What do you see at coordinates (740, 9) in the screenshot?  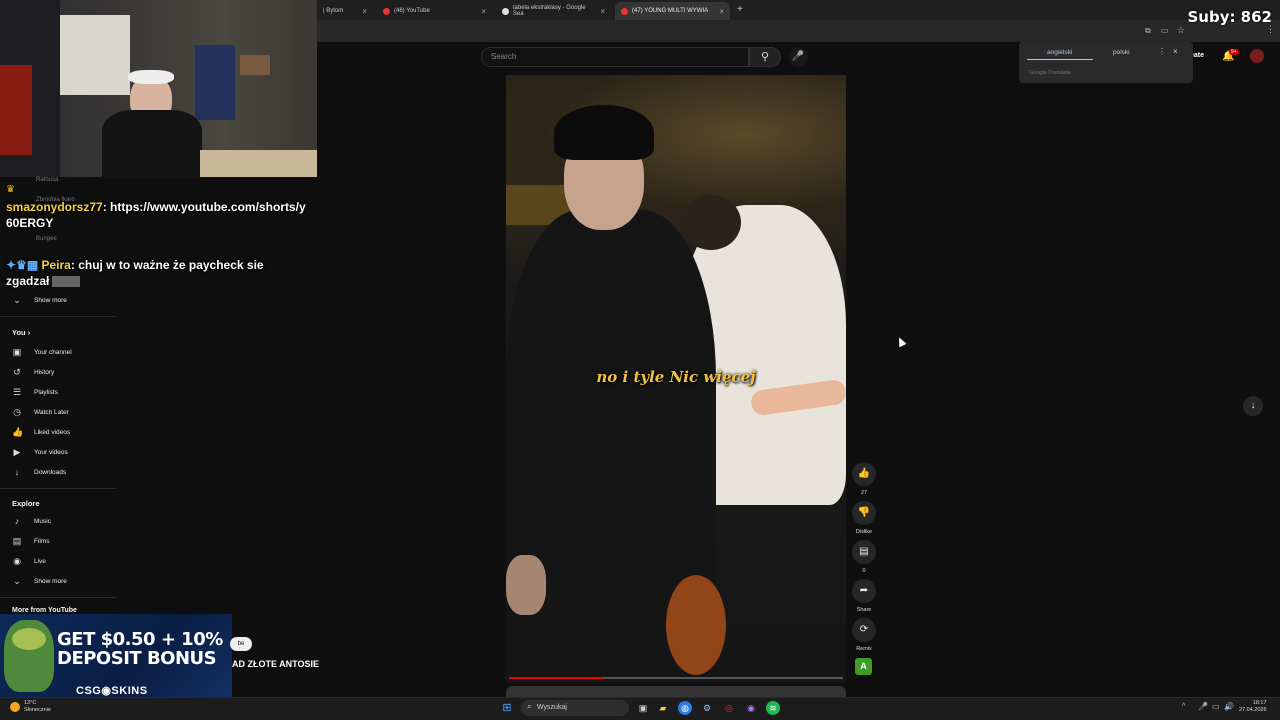 I see `new-tab-icon: +` at bounding box center [740, 9].